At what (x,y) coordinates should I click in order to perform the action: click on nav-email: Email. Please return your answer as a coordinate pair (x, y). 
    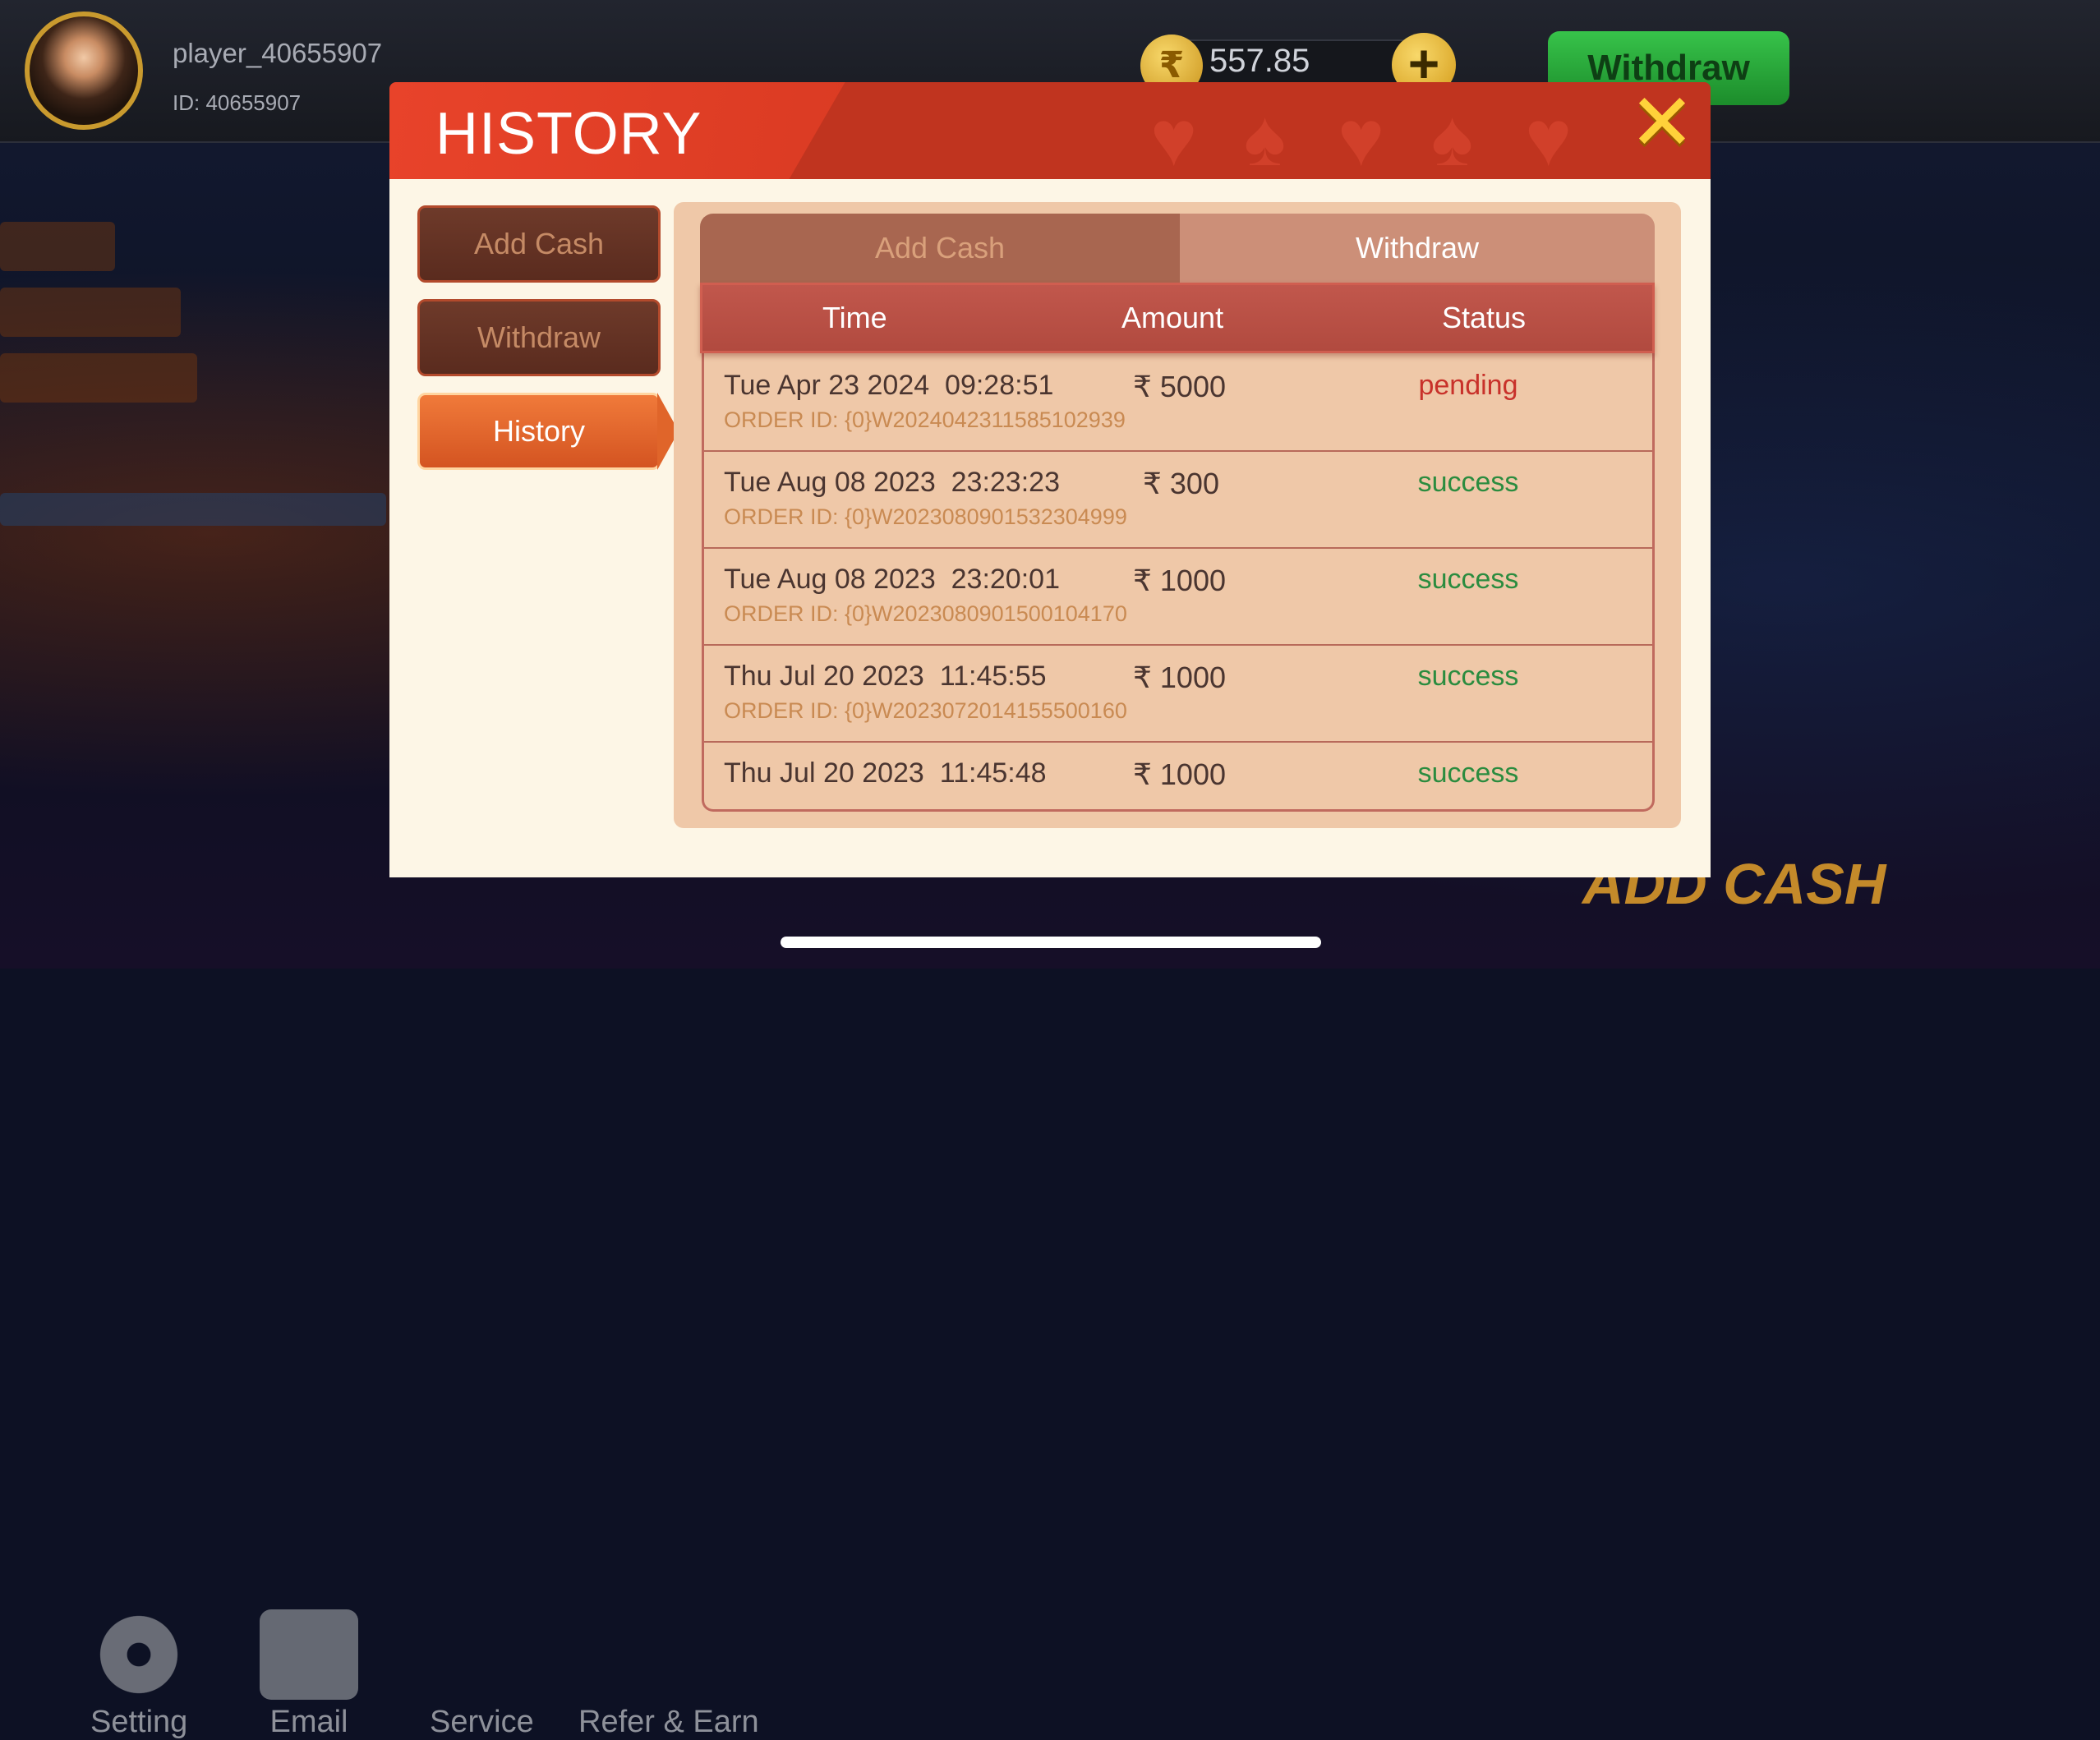
    Looking at the image, I should click on (309, 1674).